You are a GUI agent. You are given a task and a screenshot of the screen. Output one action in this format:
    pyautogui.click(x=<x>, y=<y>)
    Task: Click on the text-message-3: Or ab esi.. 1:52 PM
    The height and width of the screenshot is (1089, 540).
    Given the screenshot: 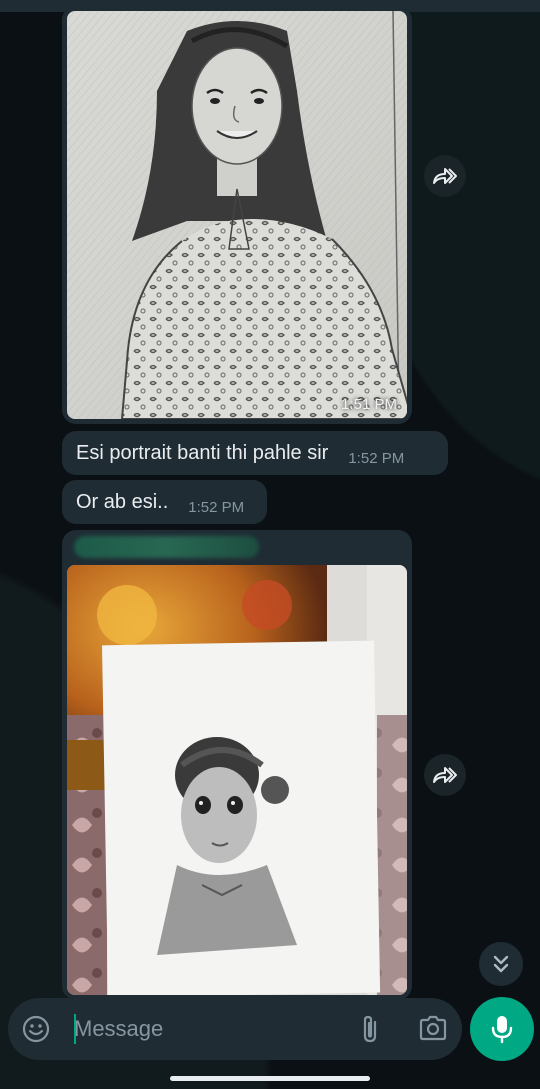 What is the action you would take?
    pyautogui.click(x=164, y=502)
    